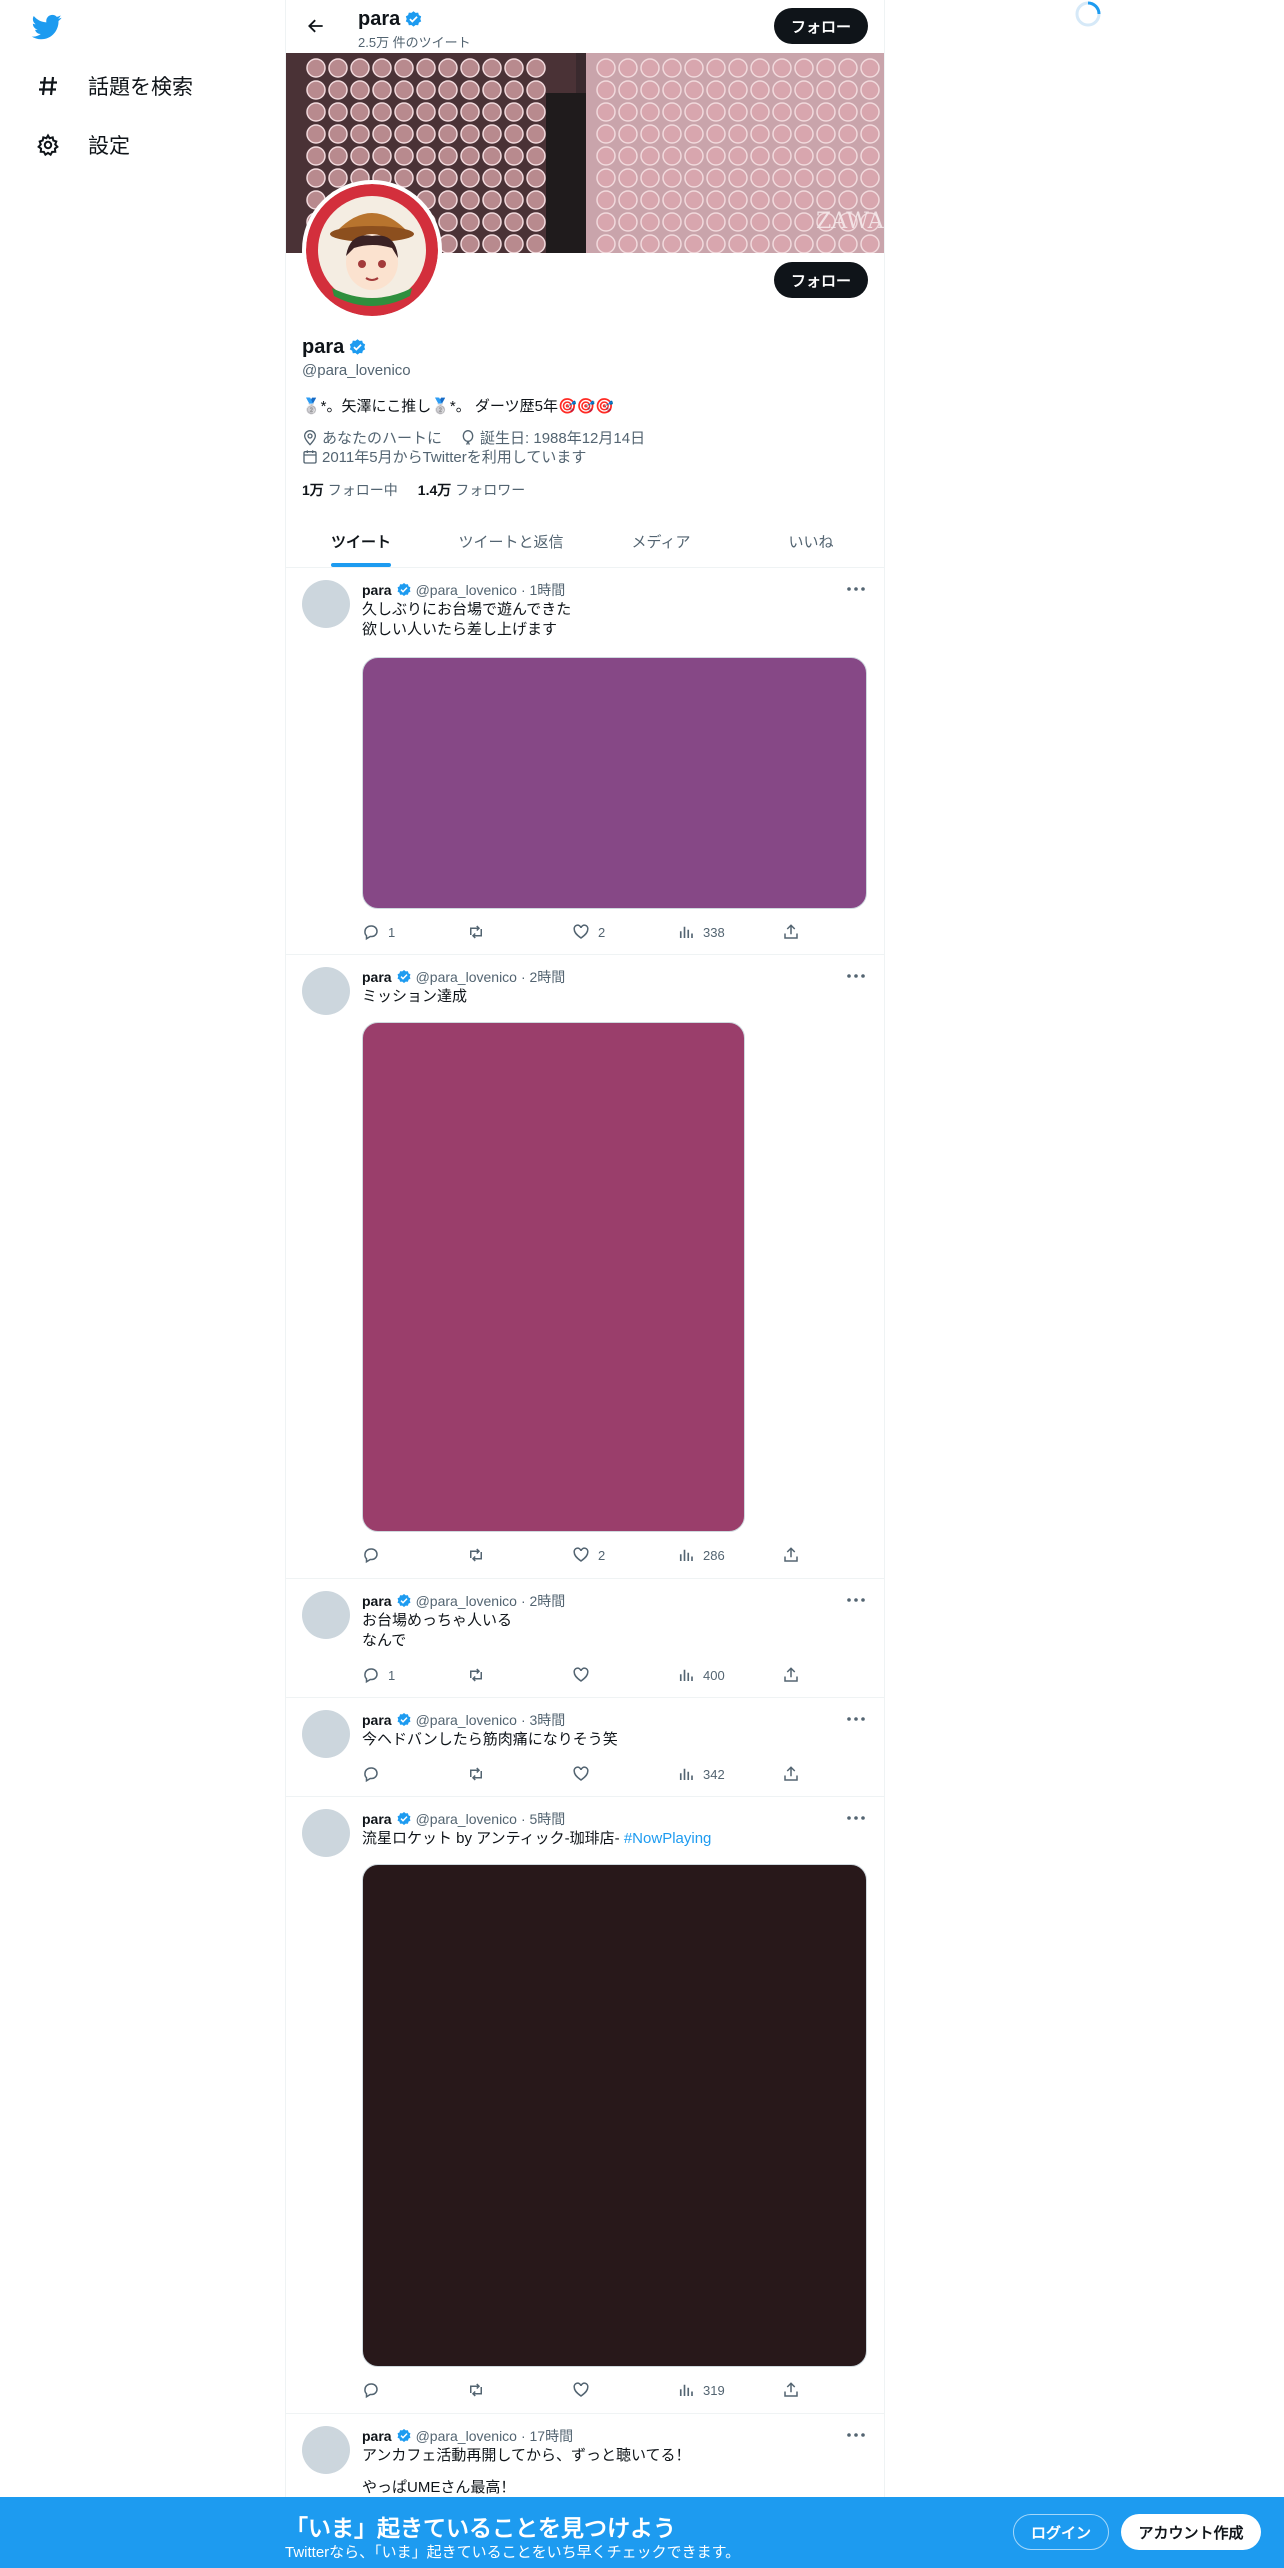  I want to click on tweet-time: · 1時間, so click(543, 590).